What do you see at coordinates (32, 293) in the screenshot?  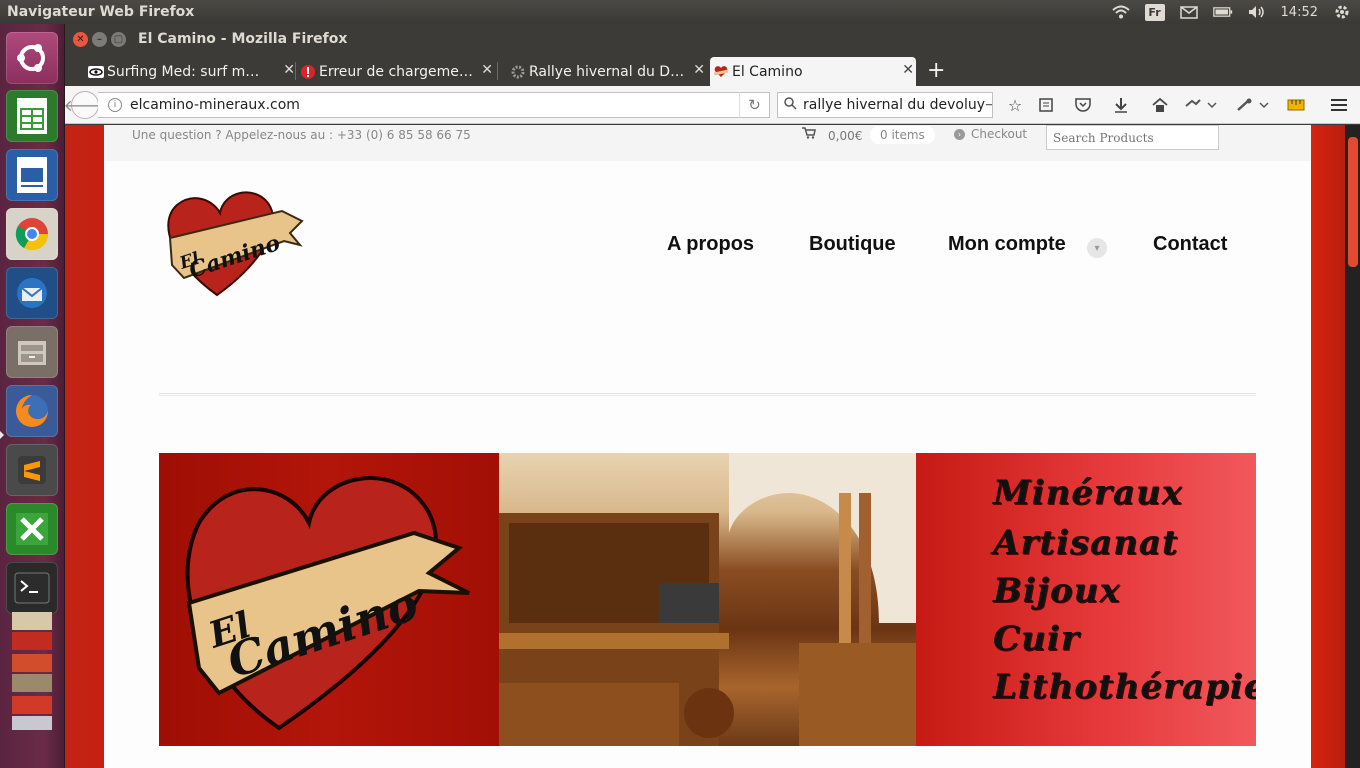 I see `thunderbird-icon` at bounding box center [32, 293].